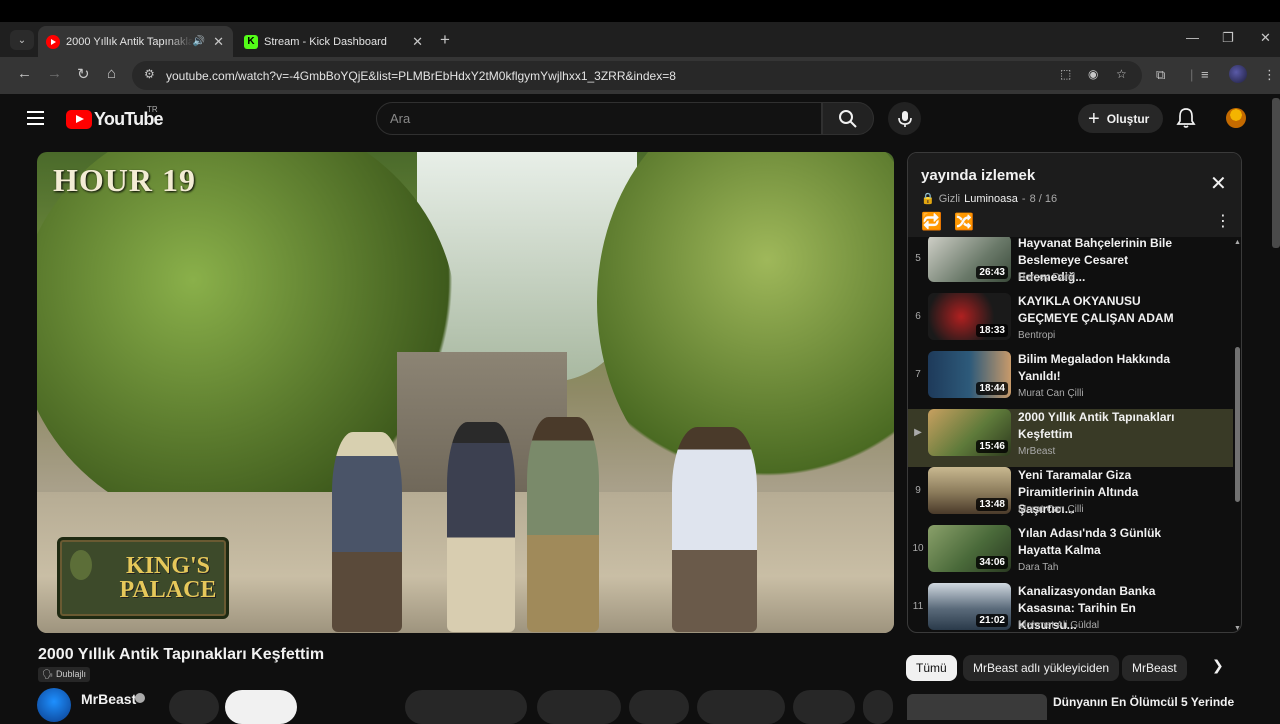  Describe the element at coordinates (977, 707) in the screenshot. I see `recommendation-thumbnail` at that location.